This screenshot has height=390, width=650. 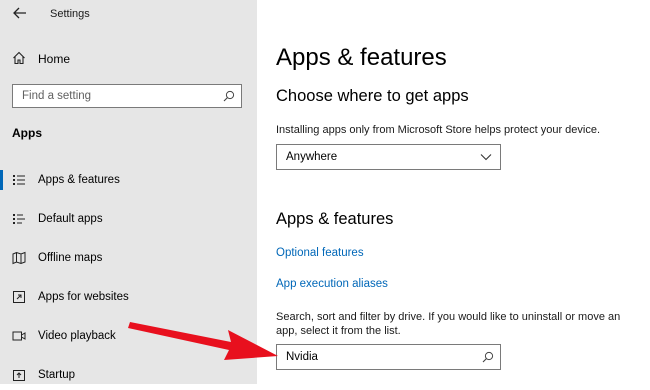 I want to click on sidebar-item-apps-for-websites: Apps for websites, so click(x=128, y=297).